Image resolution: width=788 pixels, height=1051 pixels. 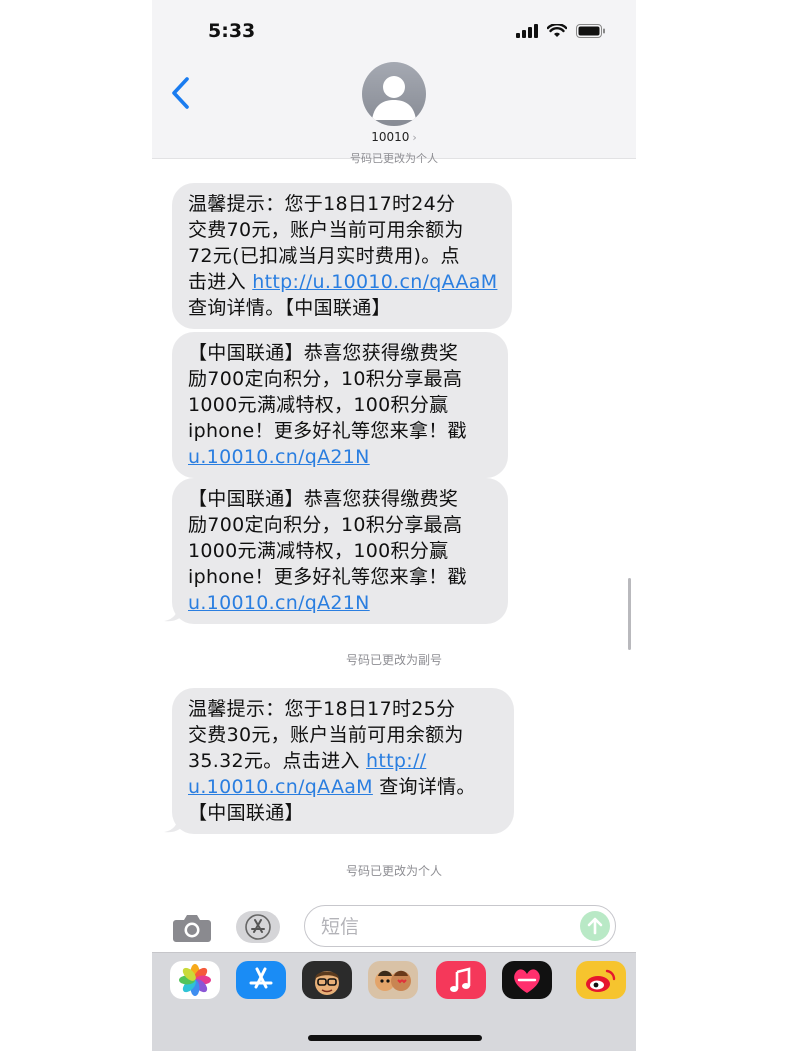 I want to click on back-chevron-icon, so click(x=181, y=93).